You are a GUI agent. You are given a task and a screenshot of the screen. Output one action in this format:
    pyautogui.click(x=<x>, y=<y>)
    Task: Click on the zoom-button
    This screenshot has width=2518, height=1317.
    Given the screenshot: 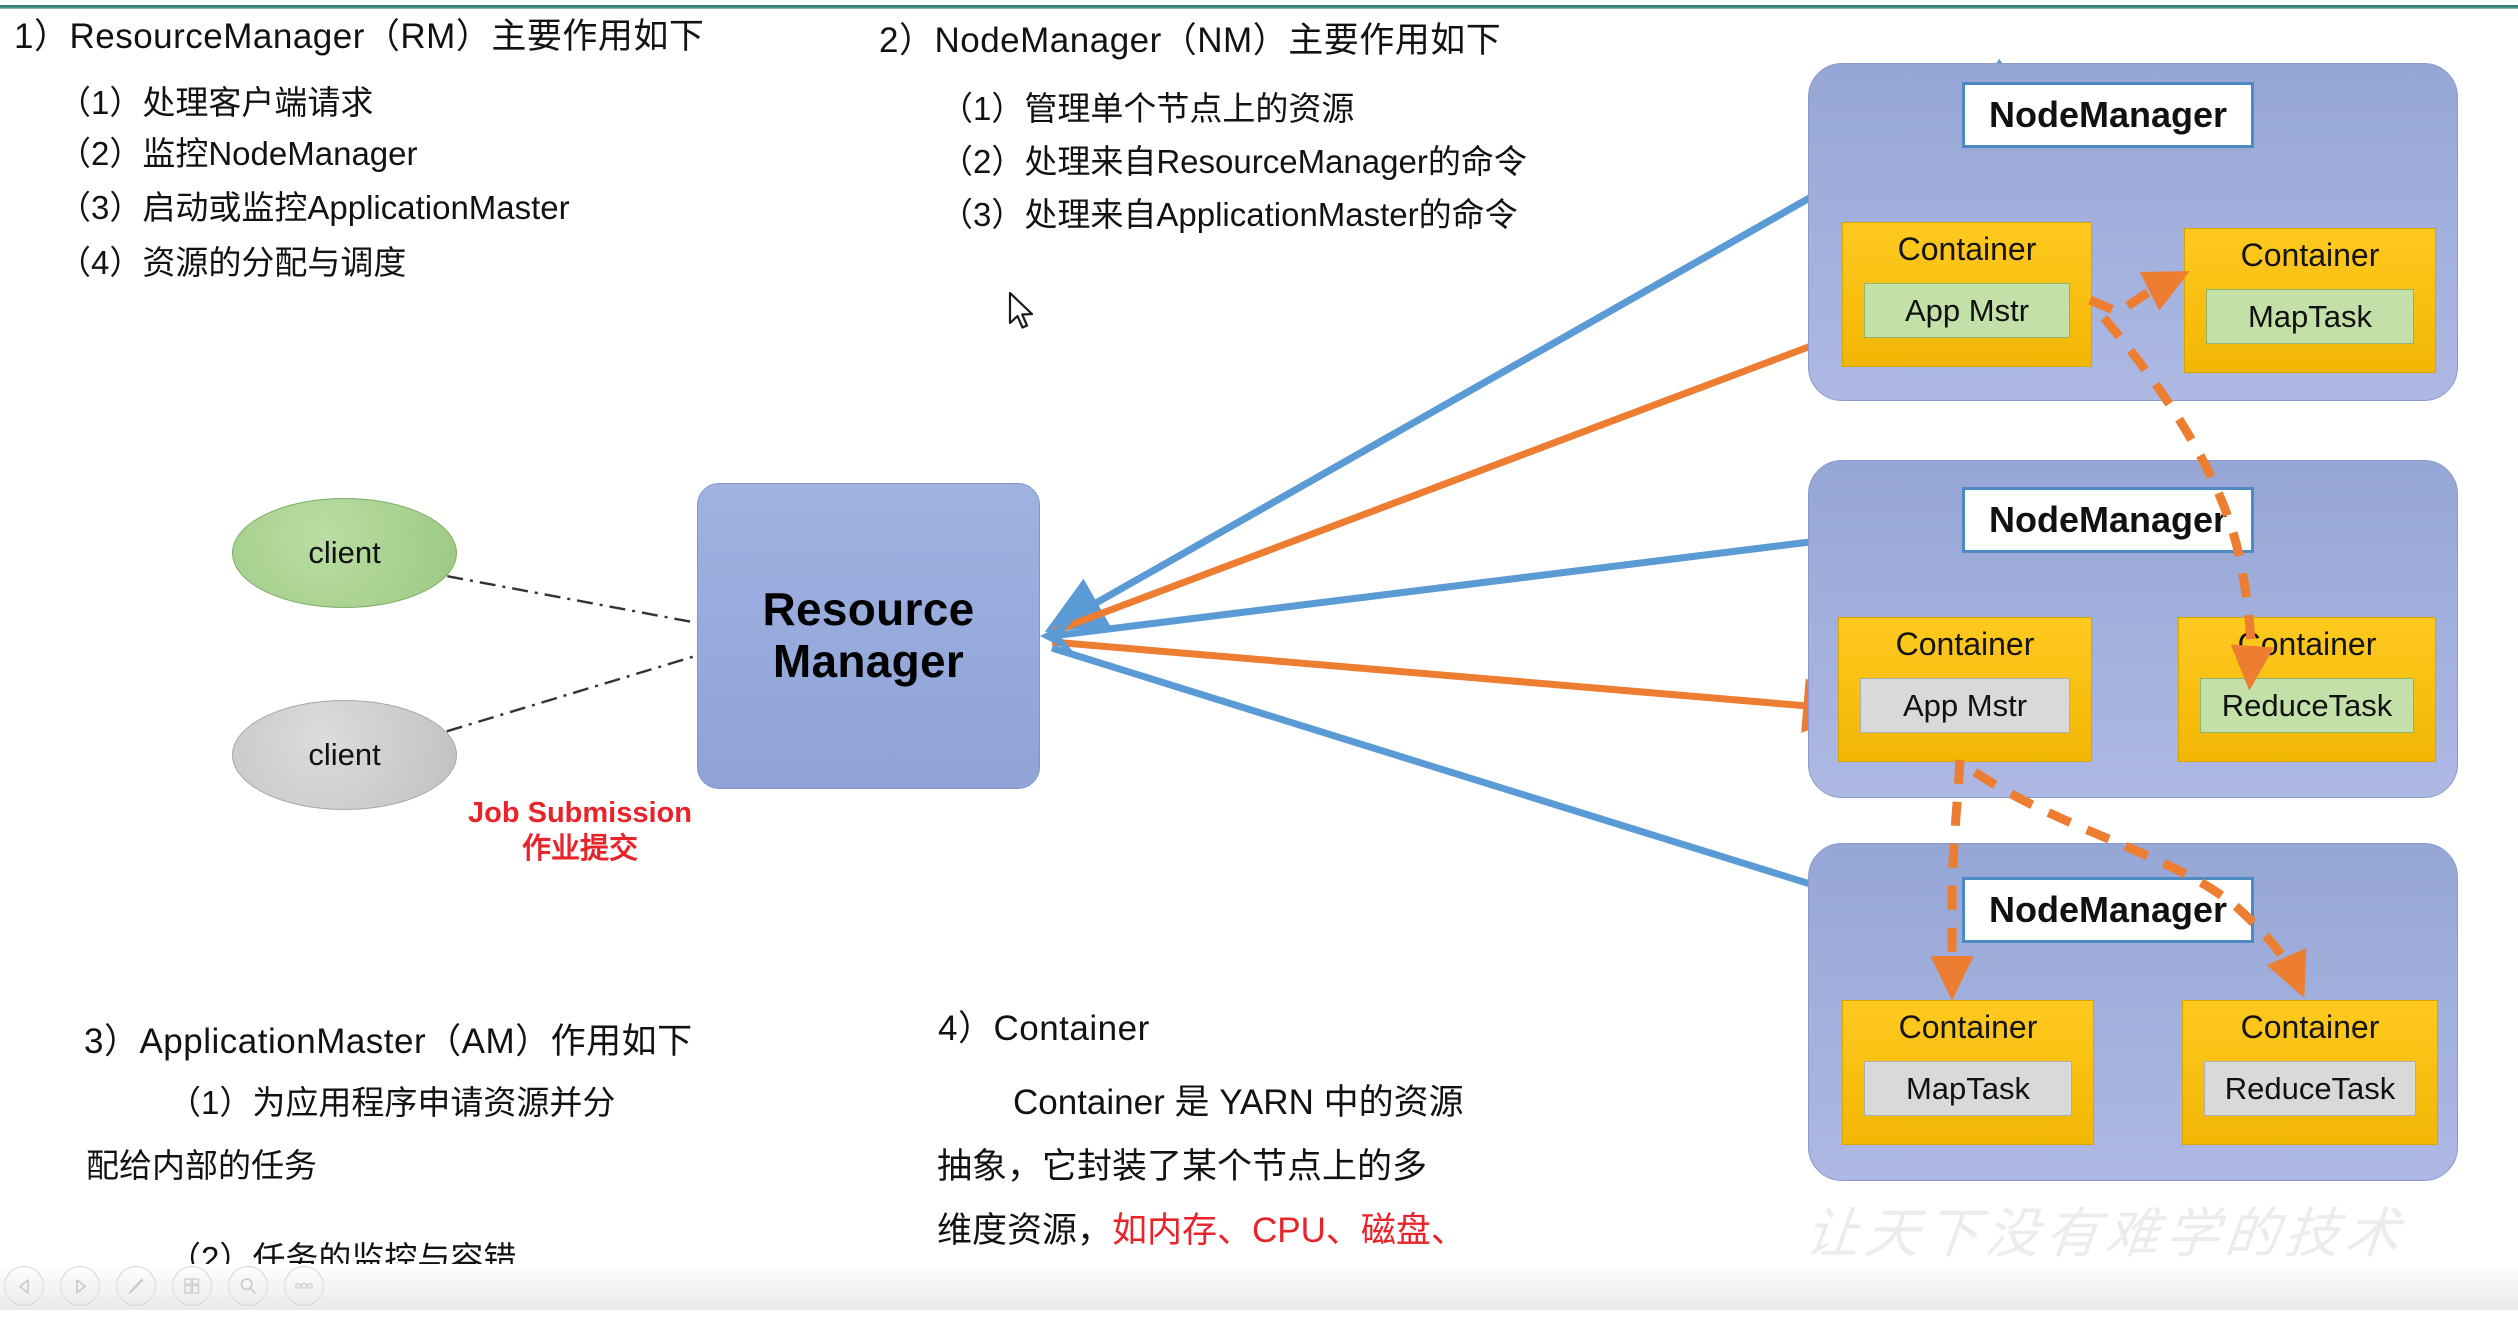 What is the action you would take?
    pyautogui.click(x=248, y=1286)
    